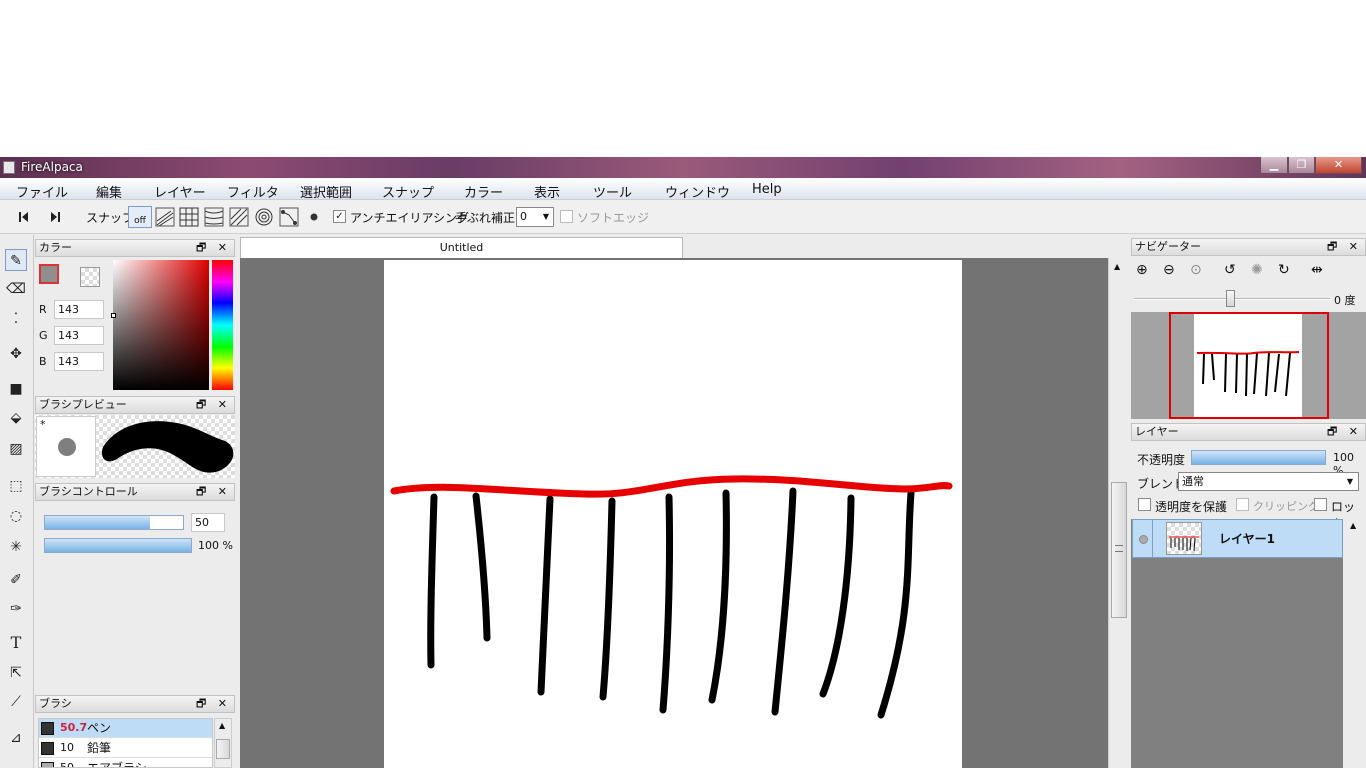 The image size is (1366, 768). I want to click on divide-tool-icon: ⟋, so click(16, 702).